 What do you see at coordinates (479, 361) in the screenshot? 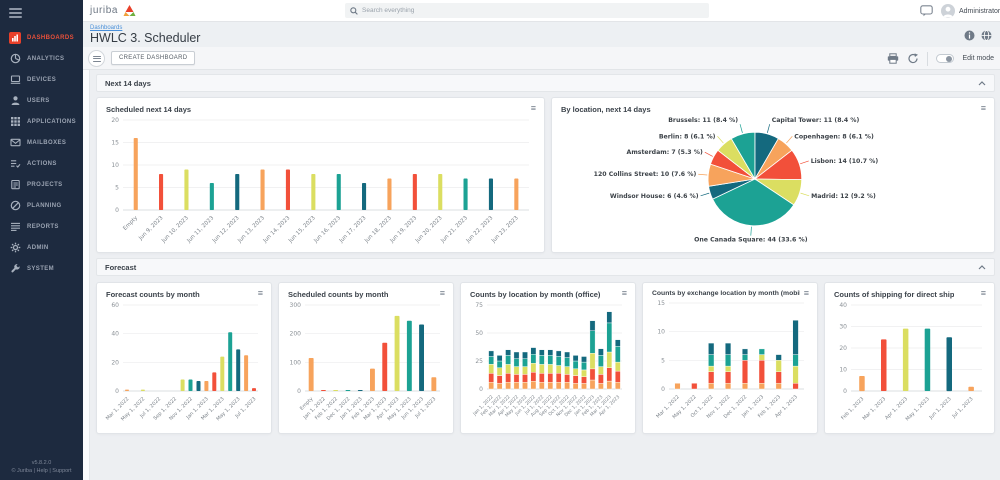
I see `svg-text: 25` at bounding box center [479, 361].